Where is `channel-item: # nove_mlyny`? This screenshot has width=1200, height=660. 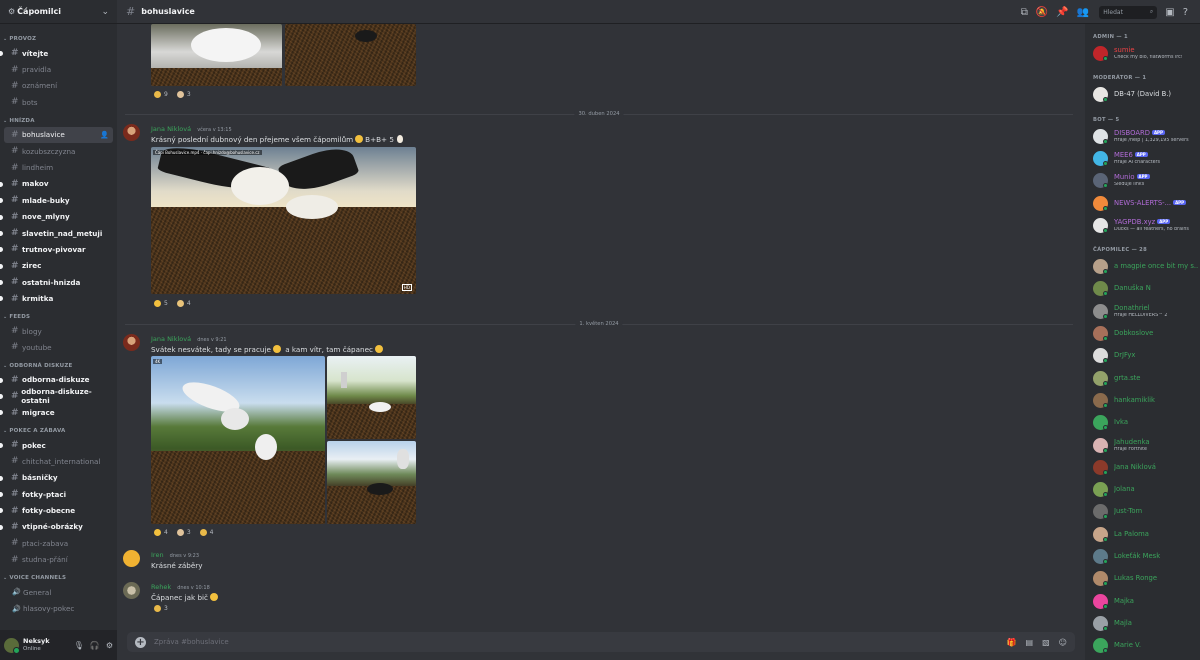
channel-item: # nove_mlyny is located at coordinates (56, 217).